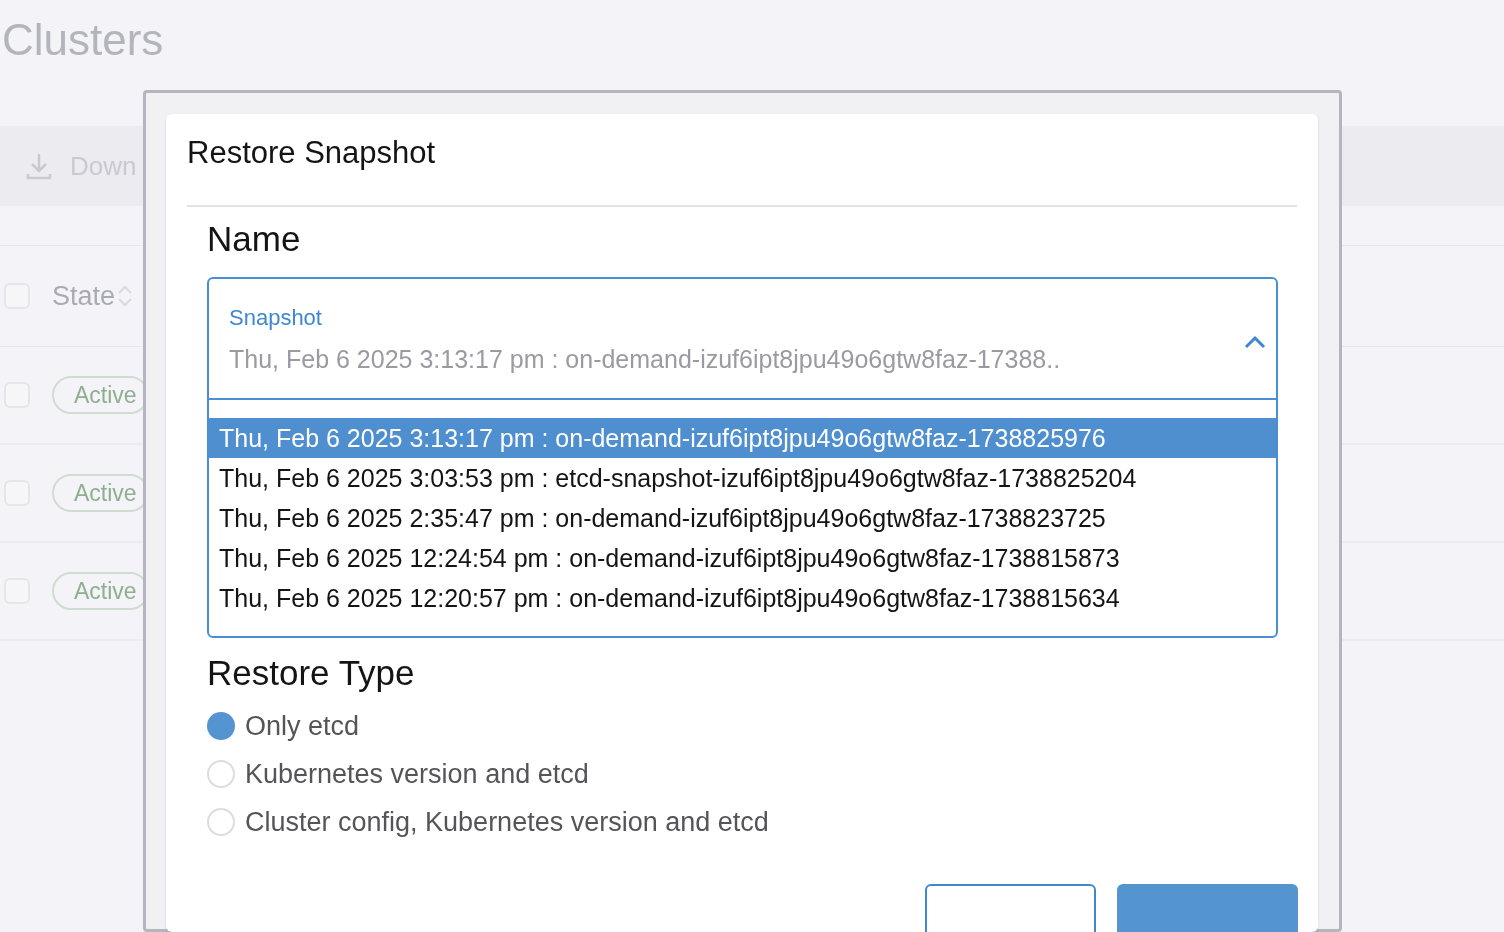  I want to click on dialog-title: Restore Snapshot, so click(312, 153).